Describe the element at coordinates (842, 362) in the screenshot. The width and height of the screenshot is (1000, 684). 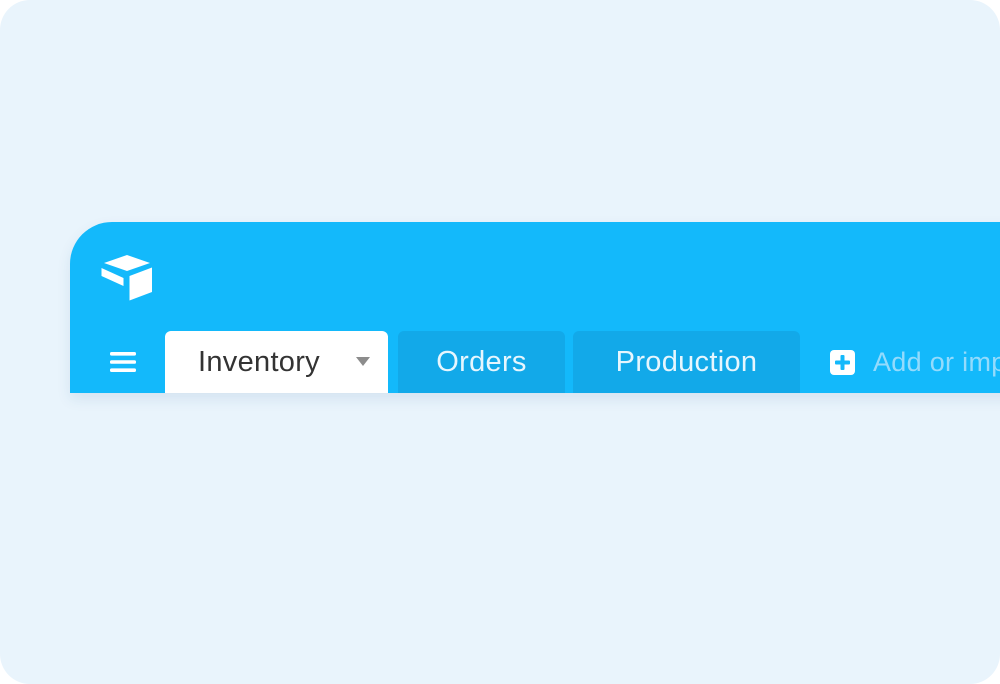
I see `plus-square-icon` at that location.